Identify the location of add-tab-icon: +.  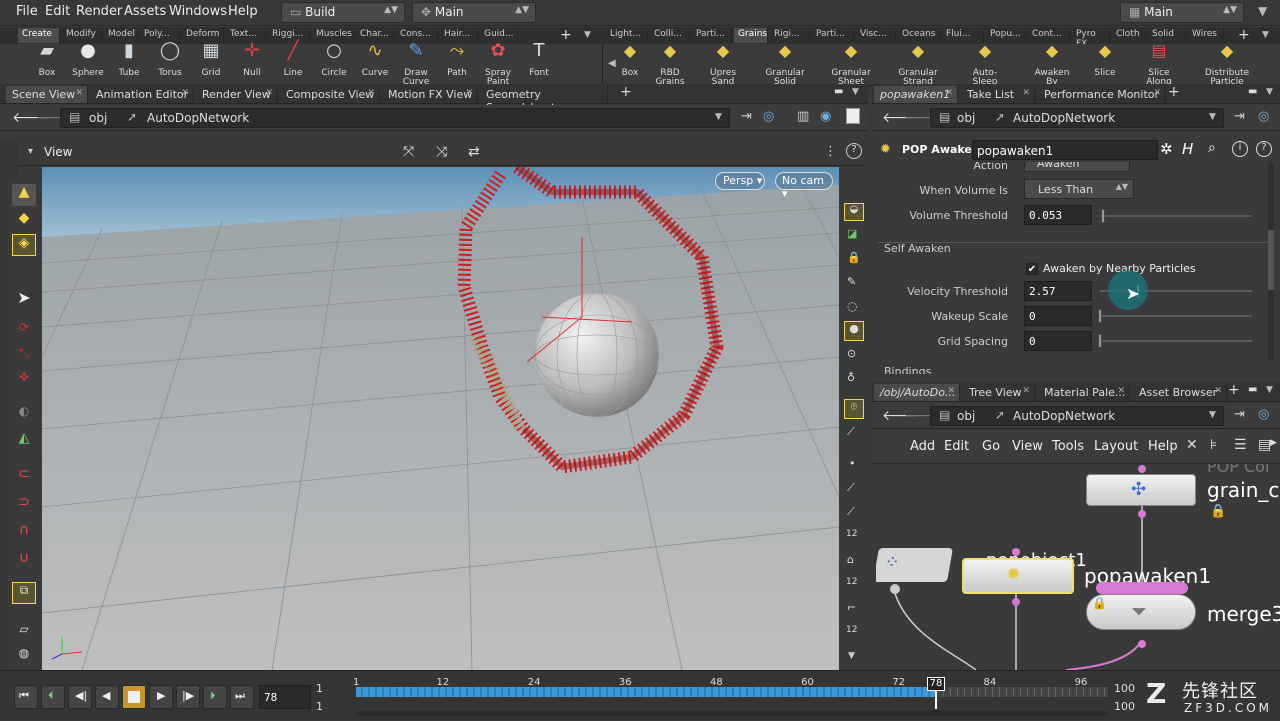
(1234, 390).